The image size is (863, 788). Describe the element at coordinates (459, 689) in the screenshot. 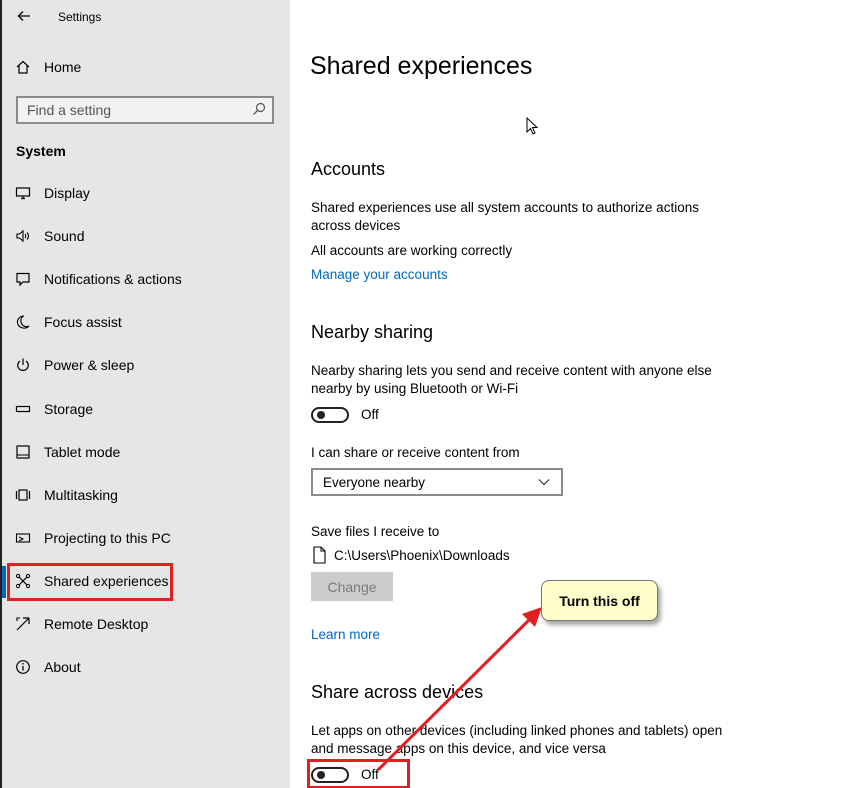

I see `annotation-arrow` at that location.